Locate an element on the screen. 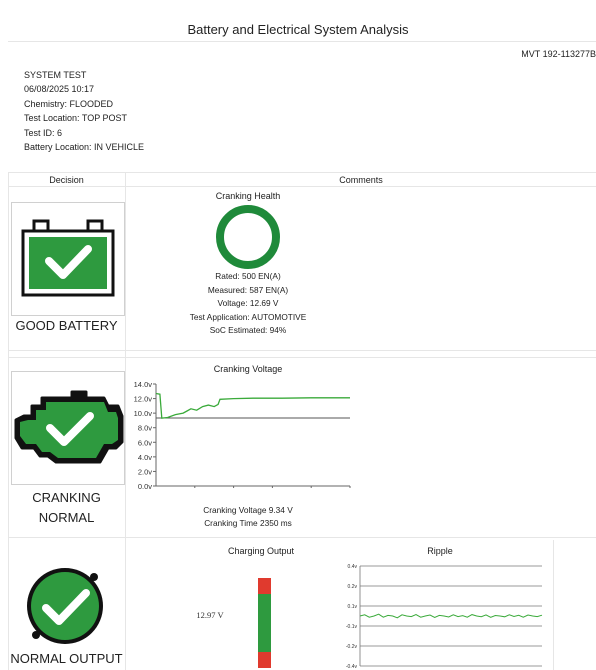 This screenshot has width=596, height=670. ripple-y-tick-label: 0.2v is located at coordinates (353, 587).